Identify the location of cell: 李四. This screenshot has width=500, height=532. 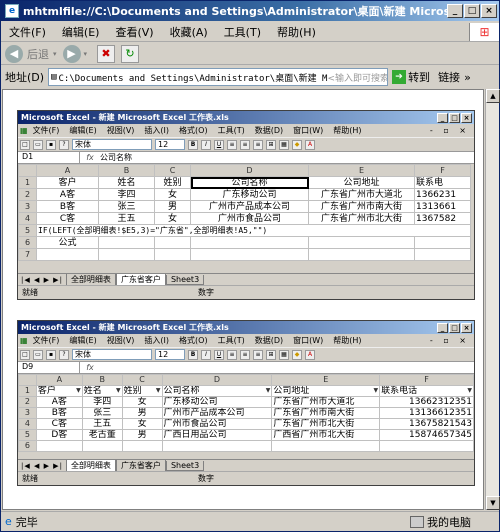
(102, 402).